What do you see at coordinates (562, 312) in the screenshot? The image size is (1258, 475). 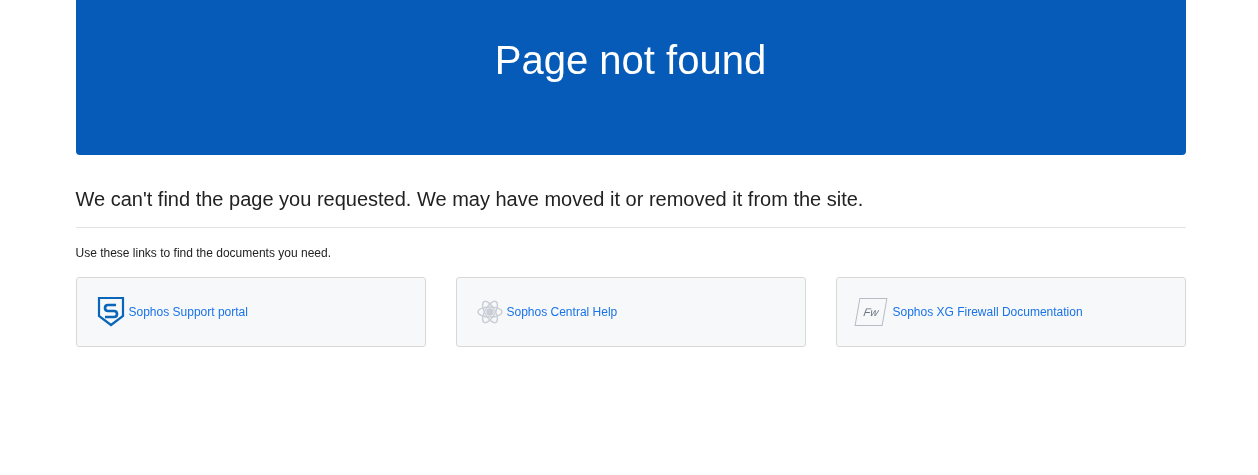 I see `doc-link: Sophos Central Help` at bounding box center [562, 312].